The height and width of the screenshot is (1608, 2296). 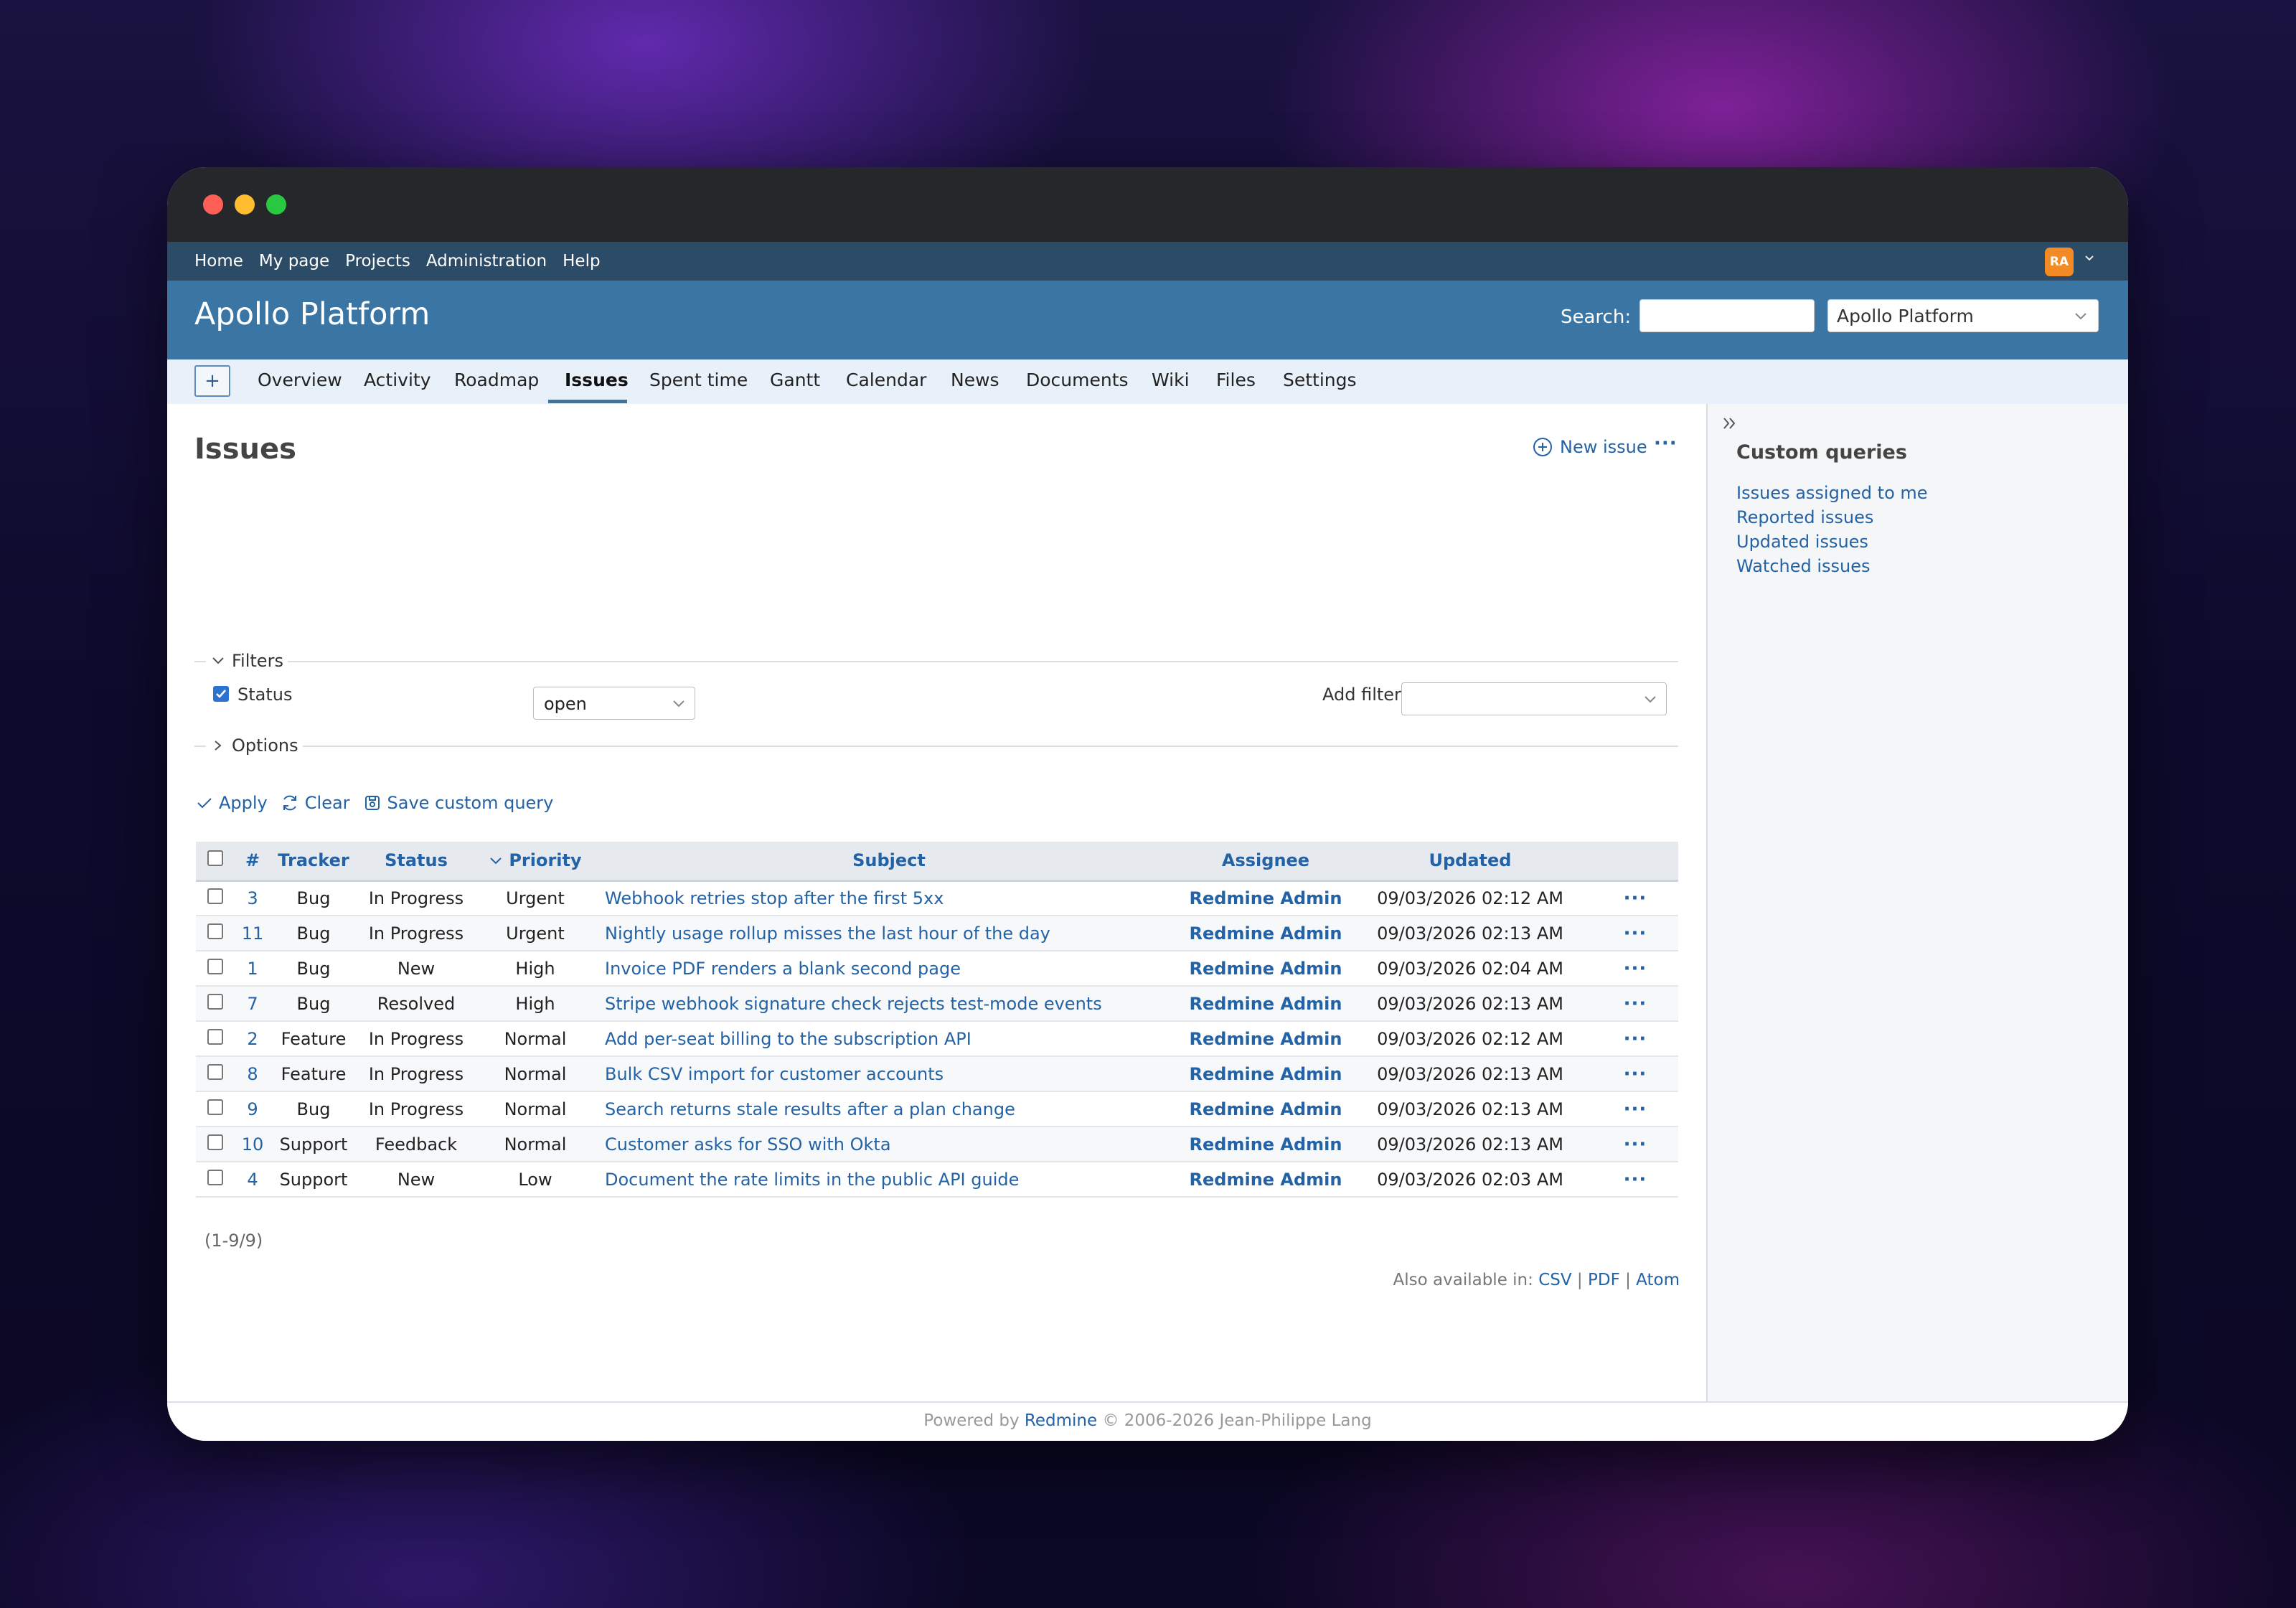 What do you see at coordinates (253, 1145) in the screenshot?
I see `issue-id-link: 10` at bounding box center [253, 1145].